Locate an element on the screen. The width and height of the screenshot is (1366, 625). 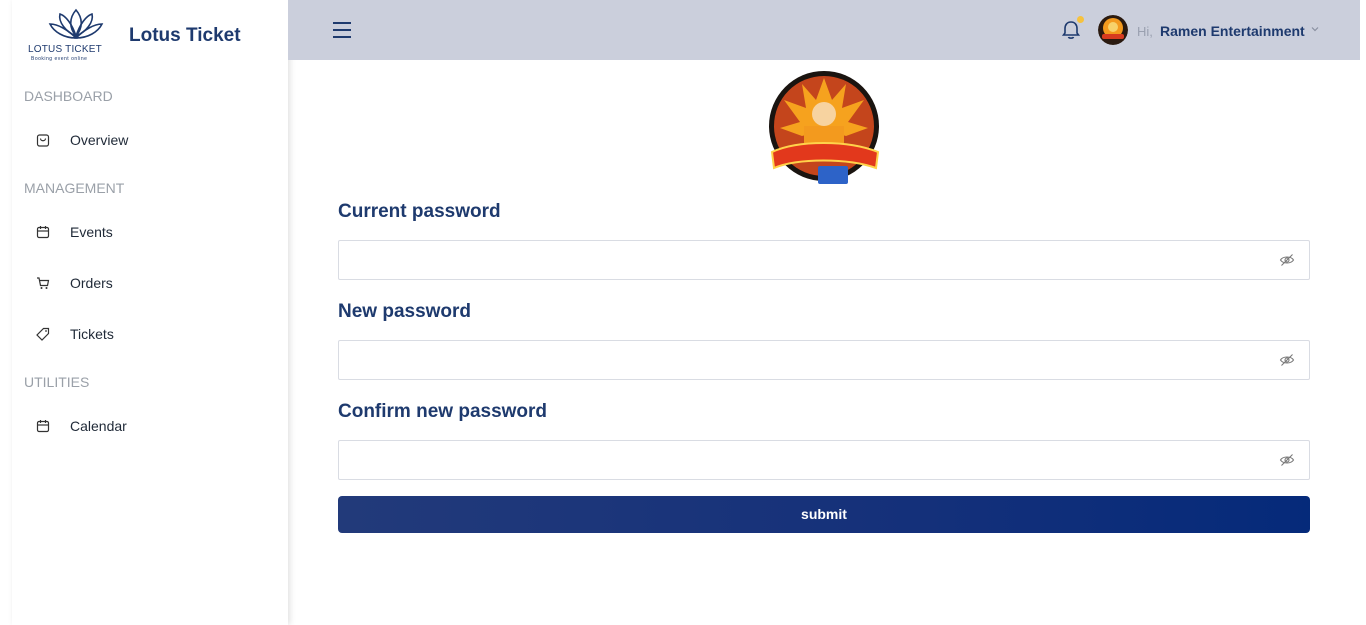
sidebar-item-label: Overview is located at coordinates (99, 140).